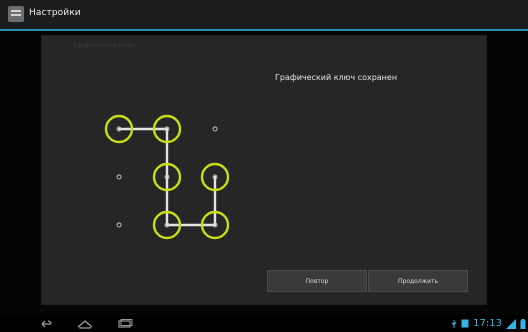  I want to click on app-title: Настройки, so click(55, 13).